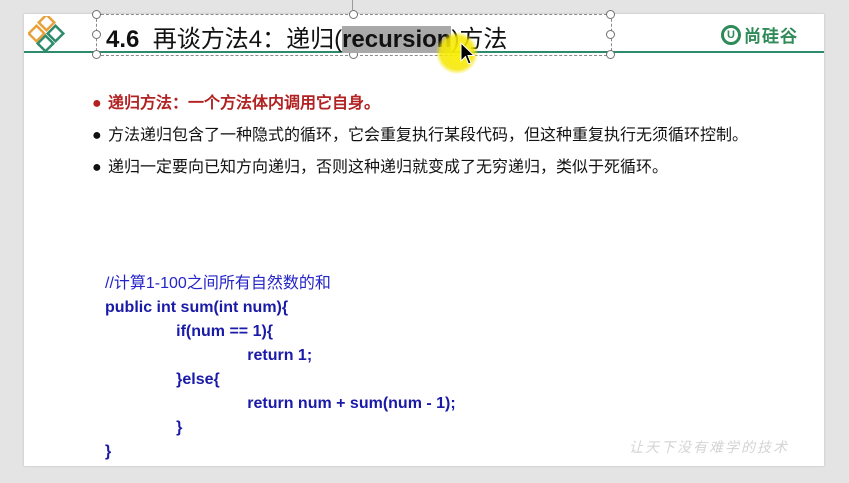 The height and width of the screenshot is (483, 849). What do you see at coordinates (610, 34) in the screenshot?
I see `resize-handle-mr` at bounding box center [610, 34].